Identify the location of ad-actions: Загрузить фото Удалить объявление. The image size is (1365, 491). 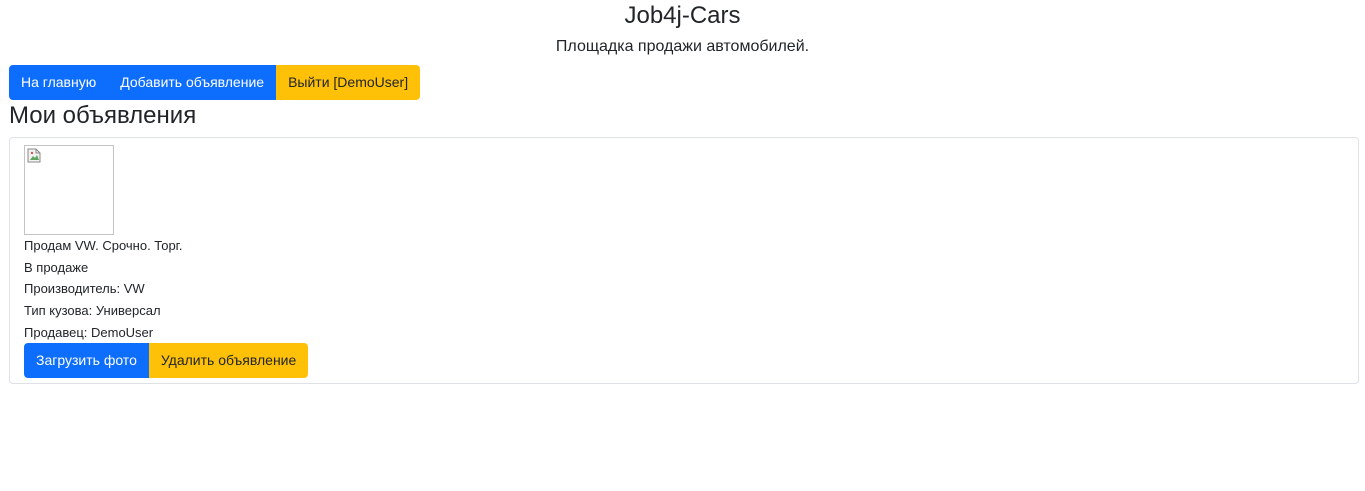
(166, 360).